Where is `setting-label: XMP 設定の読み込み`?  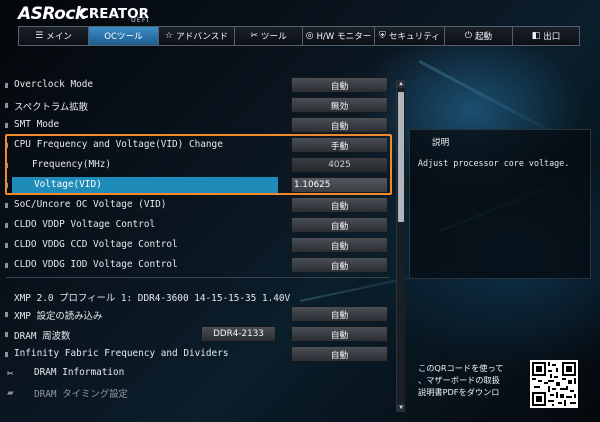 setting-label: XMP 設定の読み込み is located at coordinates (58, 316).